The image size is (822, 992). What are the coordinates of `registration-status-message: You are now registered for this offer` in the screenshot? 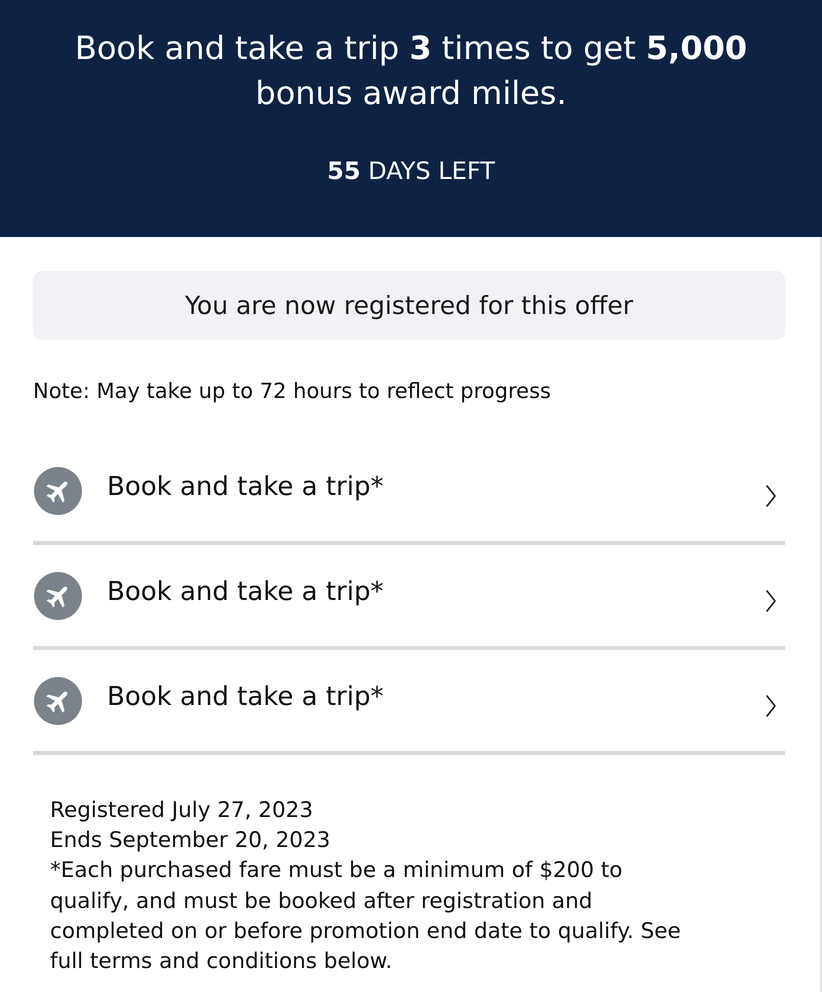 It's located at (409, 305).